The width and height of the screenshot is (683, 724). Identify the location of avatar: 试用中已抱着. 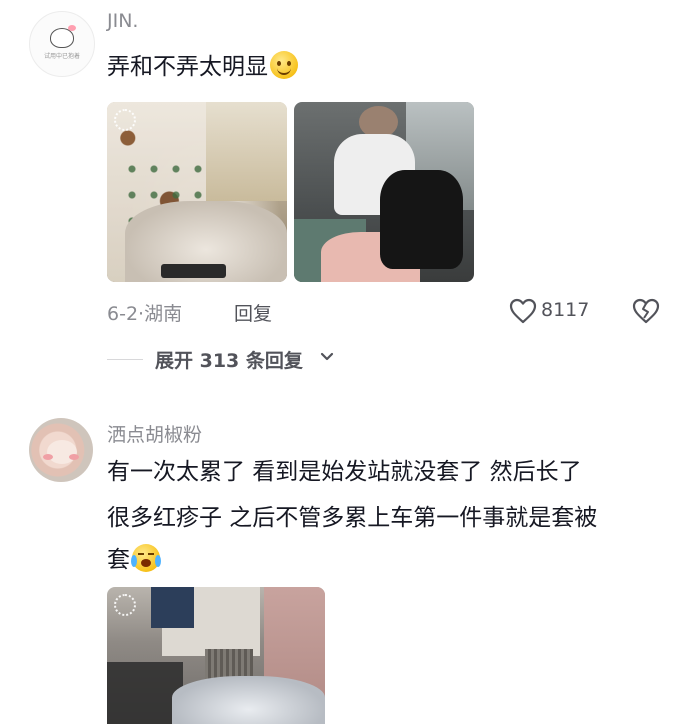
(62, 44).